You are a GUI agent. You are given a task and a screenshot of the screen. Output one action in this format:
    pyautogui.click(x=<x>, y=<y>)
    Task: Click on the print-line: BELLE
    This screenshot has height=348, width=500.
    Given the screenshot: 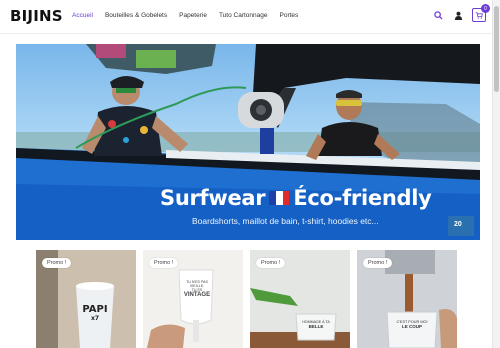 What is the action you would take?
    pyautogui.click(x=316, y=326)
    